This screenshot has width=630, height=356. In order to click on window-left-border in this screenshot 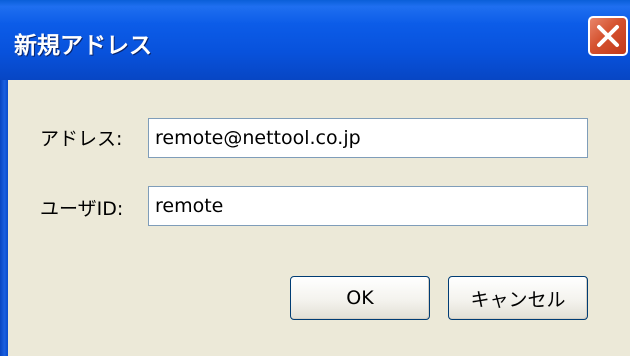, I will do `click(4, 218)`.